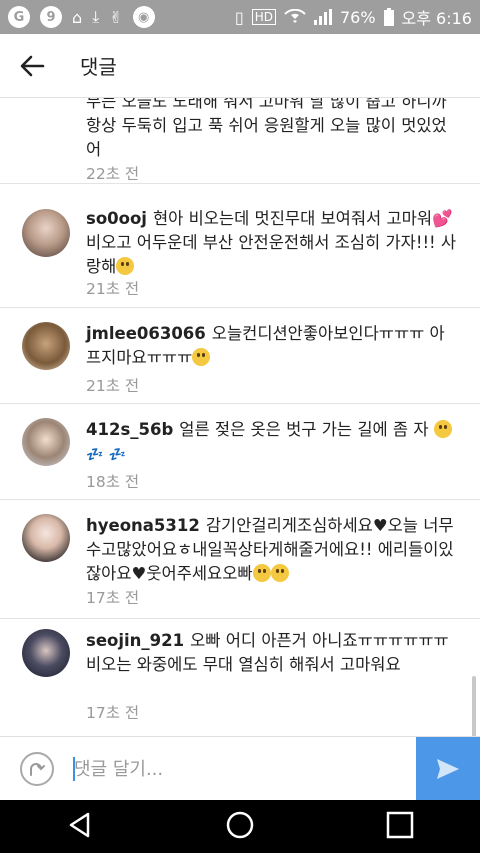  What do you see at coordinates (116, 17) in the screenshot?
I see `victory-icon: ✌` at bounding box center [116, 17].